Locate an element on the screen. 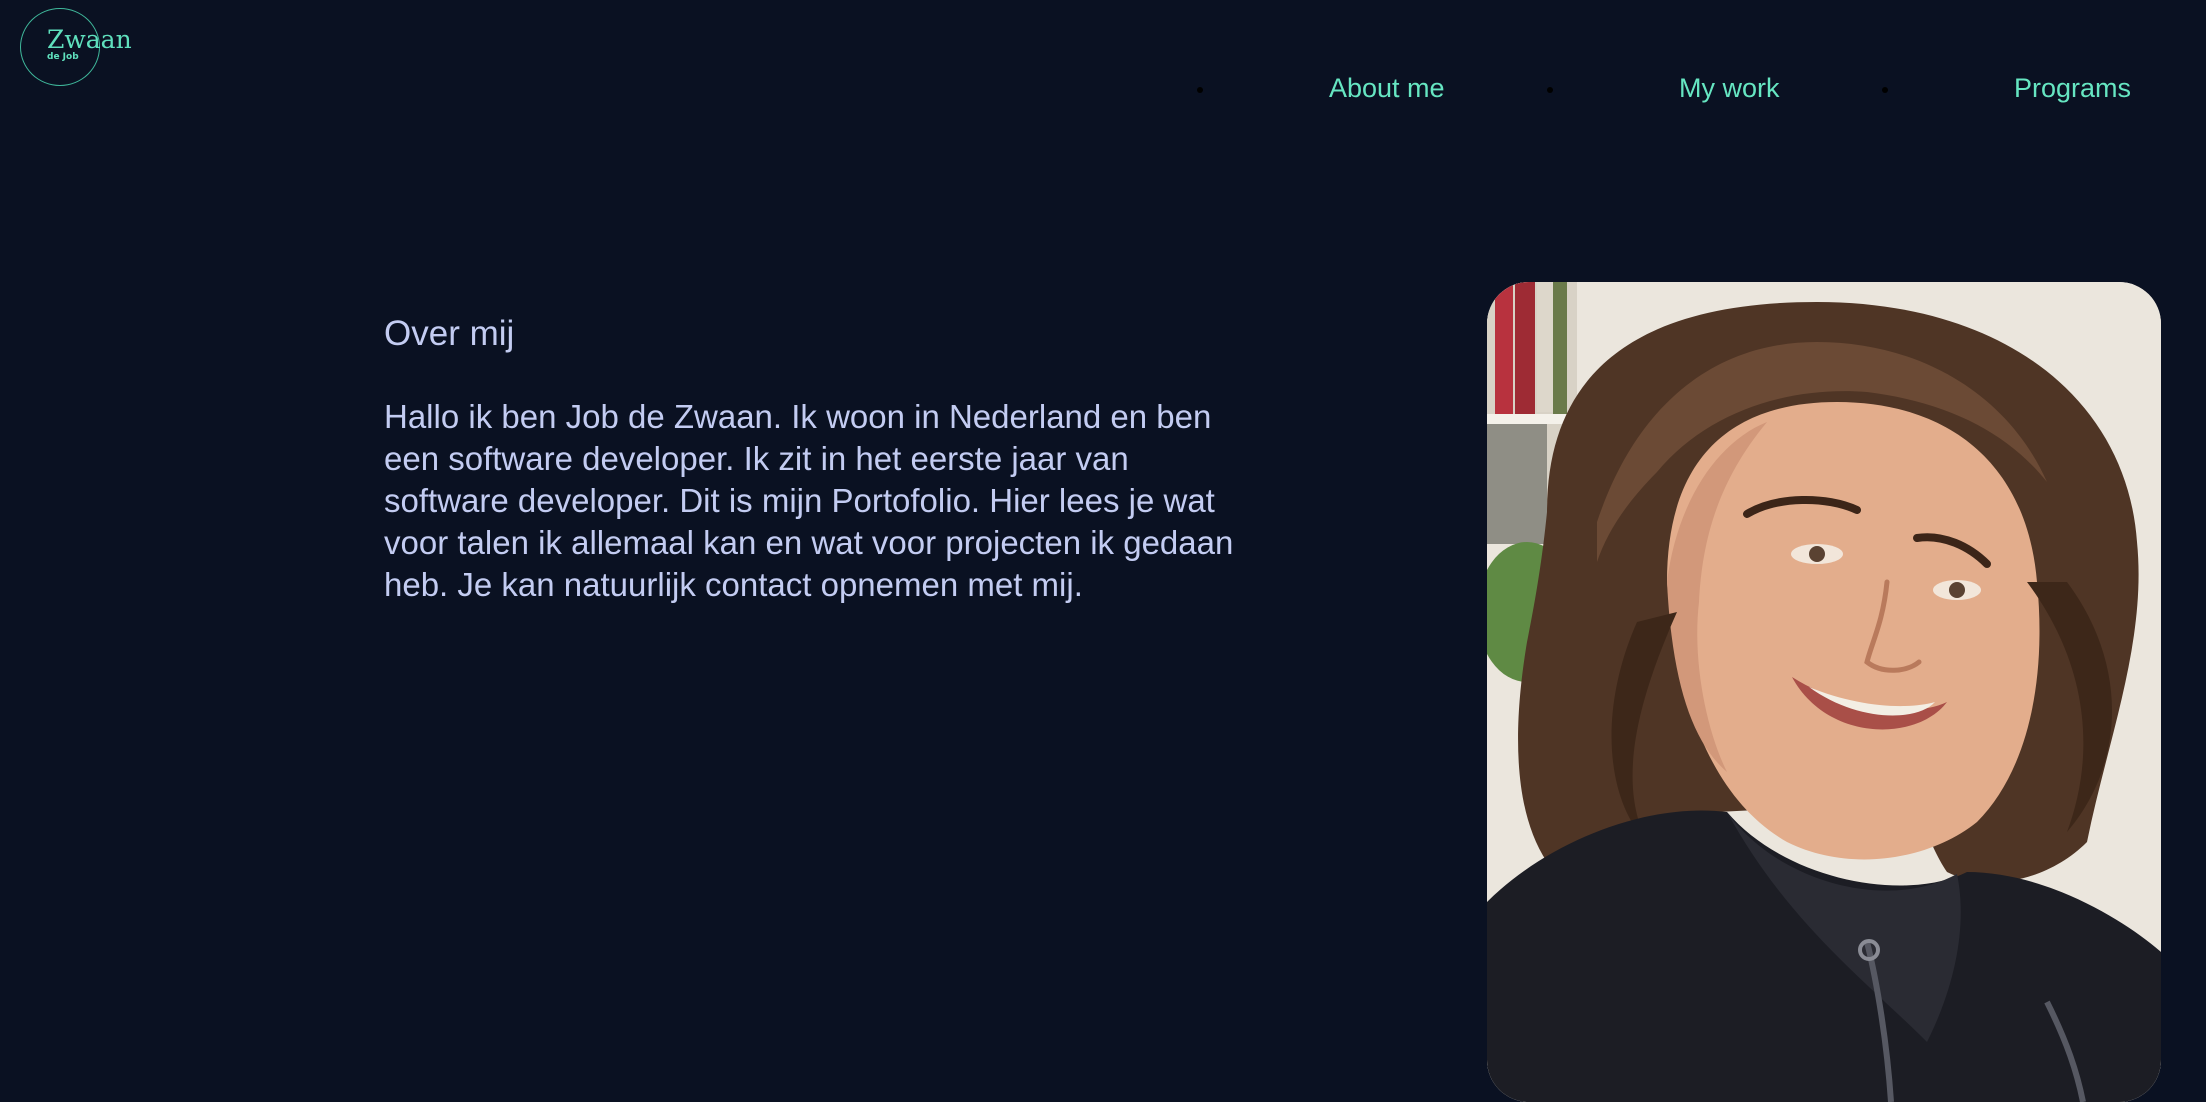 This screenshot has width=2206, height=1102. nav-link-my-work: My work is located at coordinates (1729, 88).